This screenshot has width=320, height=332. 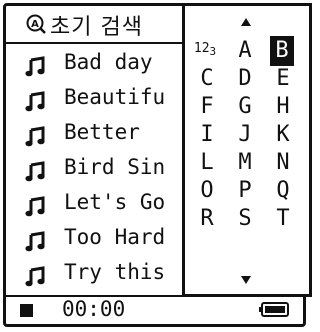 What do you see at coordinates (102, 132) in the screenshot?
I see `song-title: Better` at bounding box center [102, 132].